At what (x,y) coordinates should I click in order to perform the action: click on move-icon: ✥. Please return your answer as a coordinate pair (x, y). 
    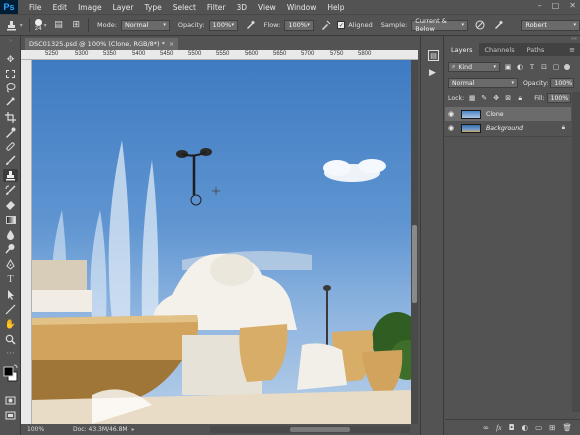
    Looking at the image, I should click on (10, 59).